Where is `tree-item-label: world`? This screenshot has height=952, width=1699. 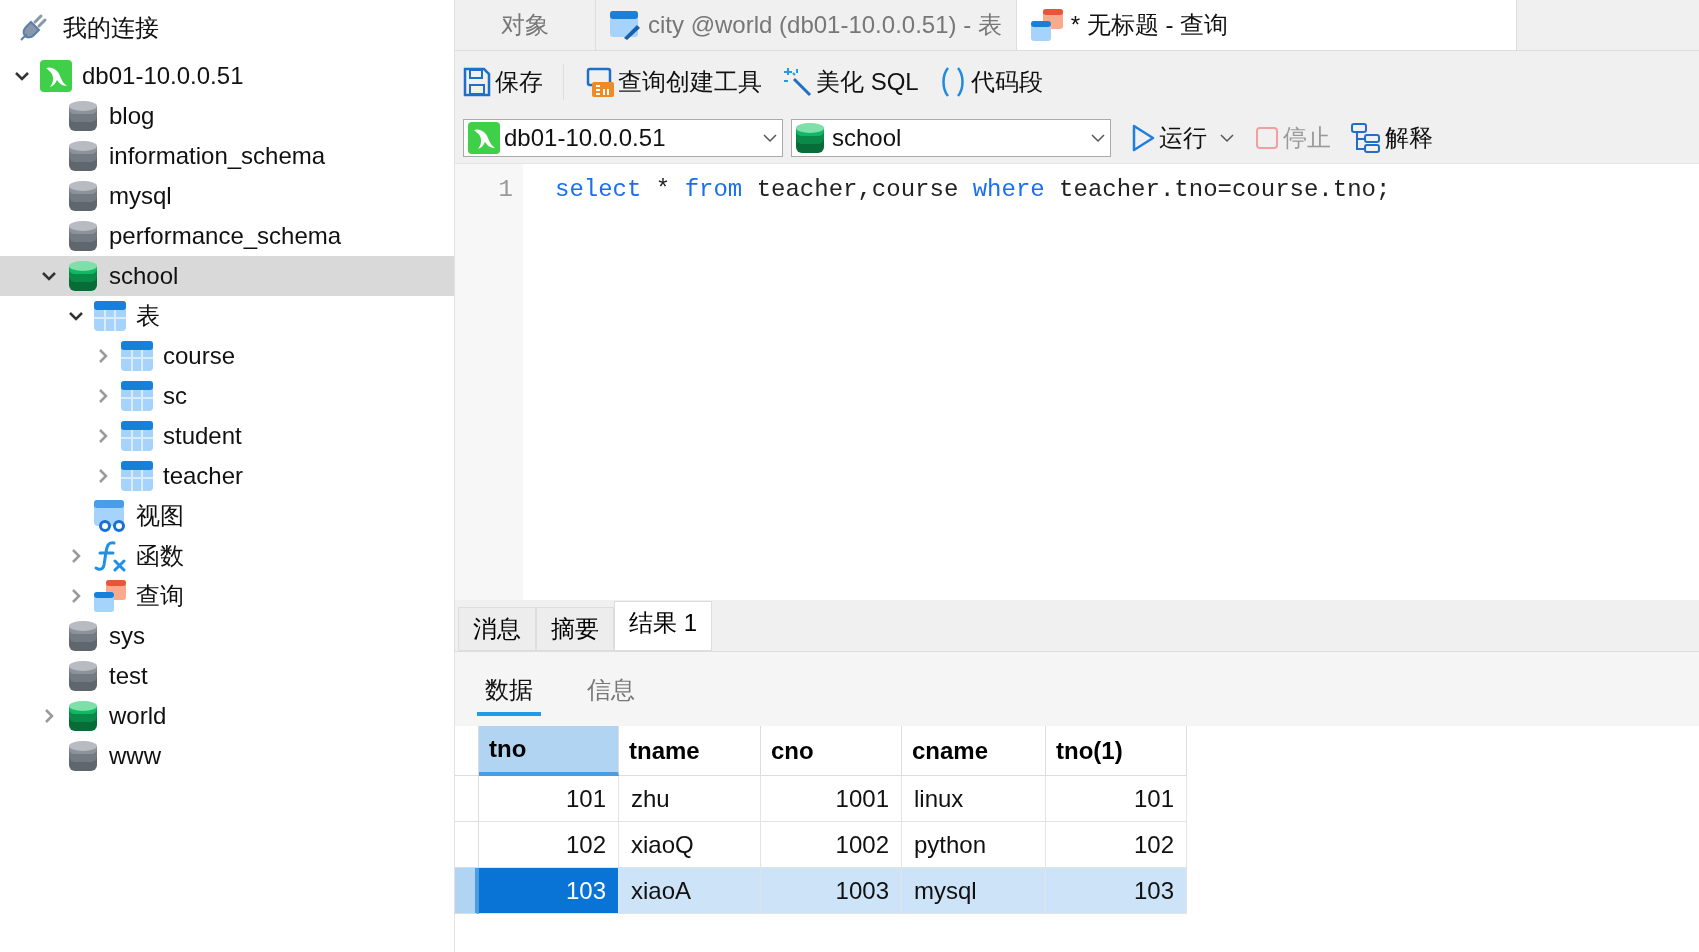
tree-item-label: world is located at coordinates (138, 716).